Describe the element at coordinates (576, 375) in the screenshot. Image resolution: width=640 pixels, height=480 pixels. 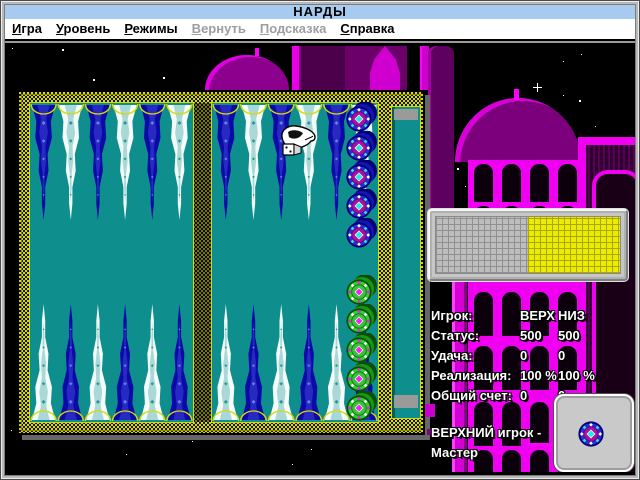
I see `score-value-lower: 100 %` at that location.